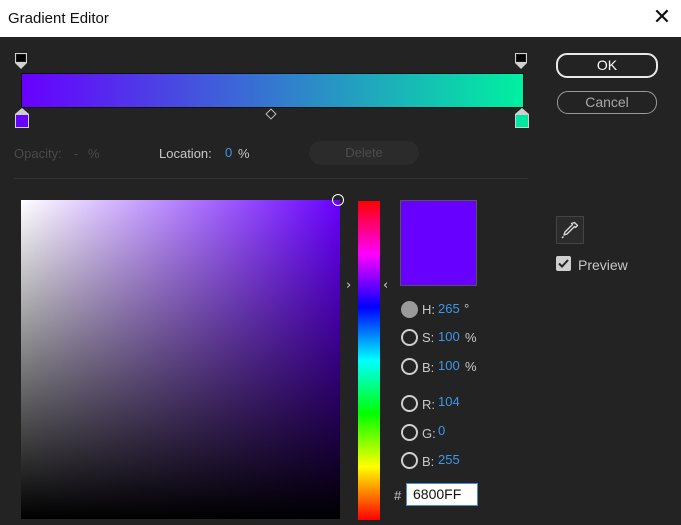 This screenshot has height=525, width=681. I want to click on opacity-stop-left, so click(21, 61).